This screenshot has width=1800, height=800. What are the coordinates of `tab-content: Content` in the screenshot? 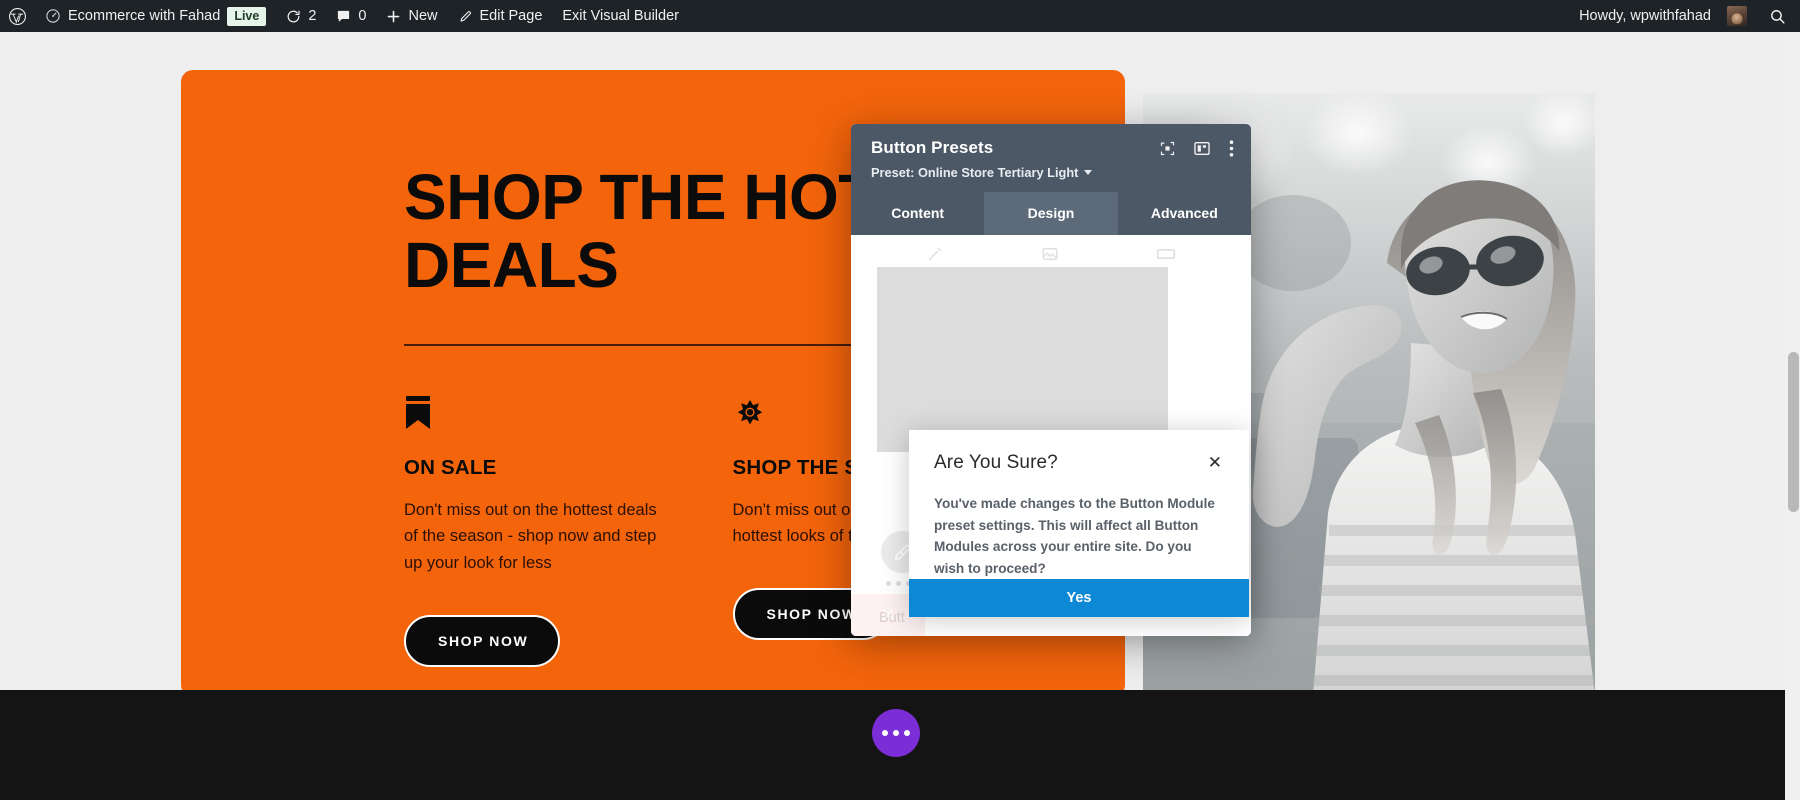 It's located at (917, 213).